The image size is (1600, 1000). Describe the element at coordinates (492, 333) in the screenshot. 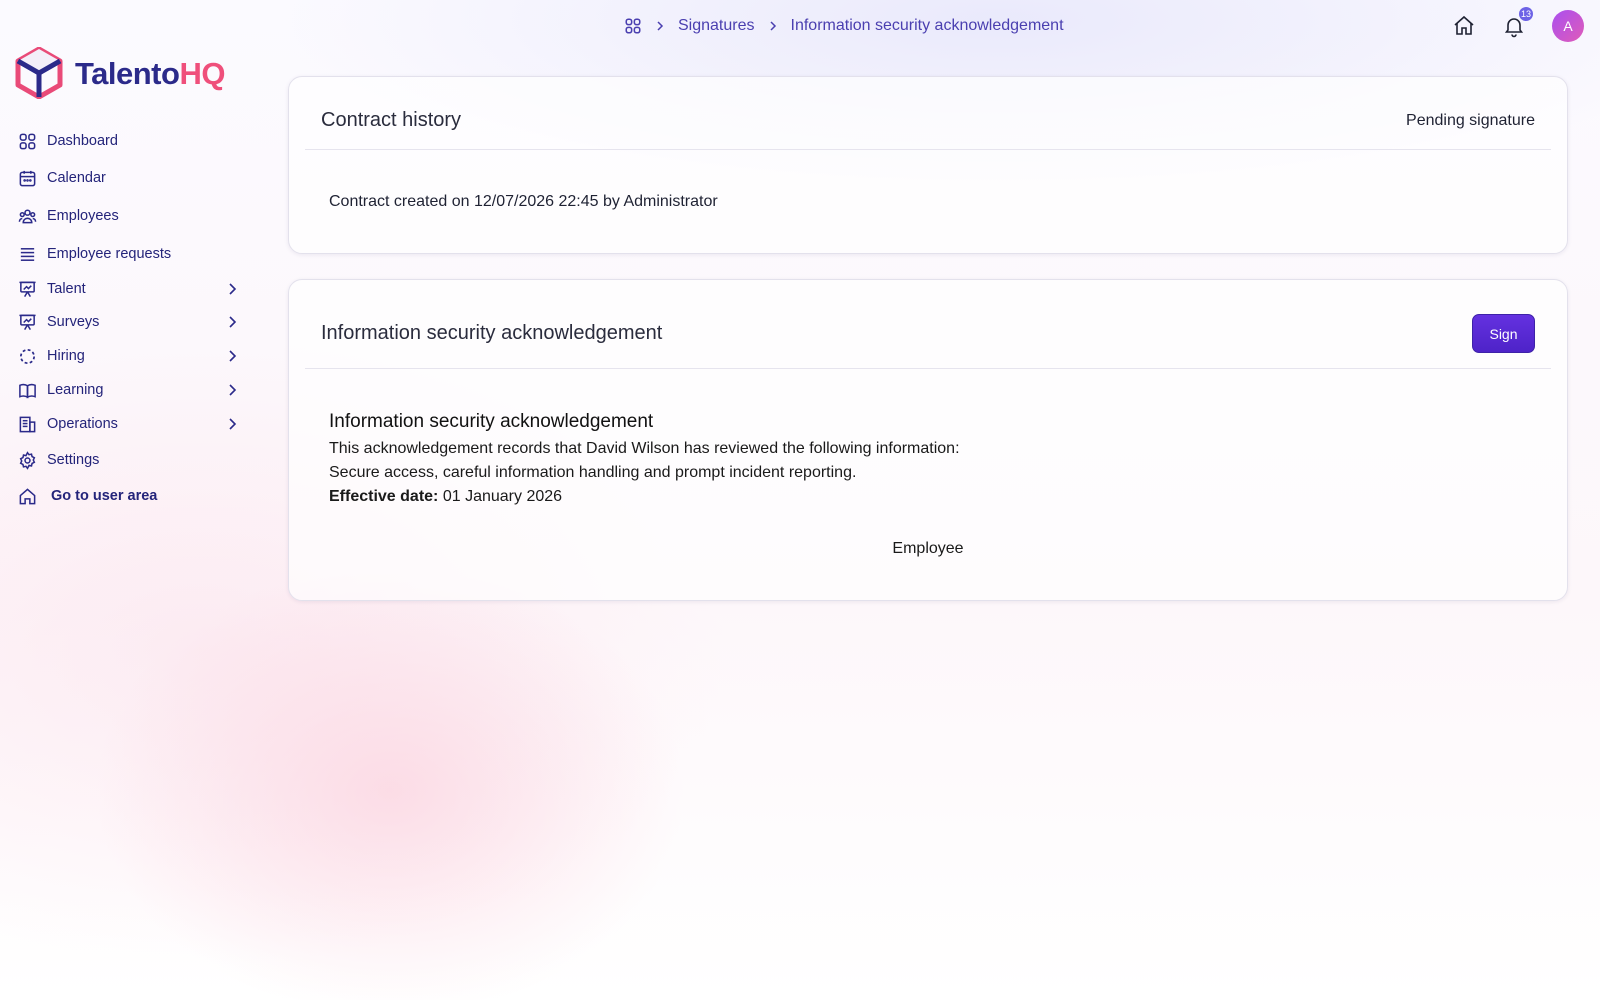

I see `card-title: Information security acknowledgement` at that location.